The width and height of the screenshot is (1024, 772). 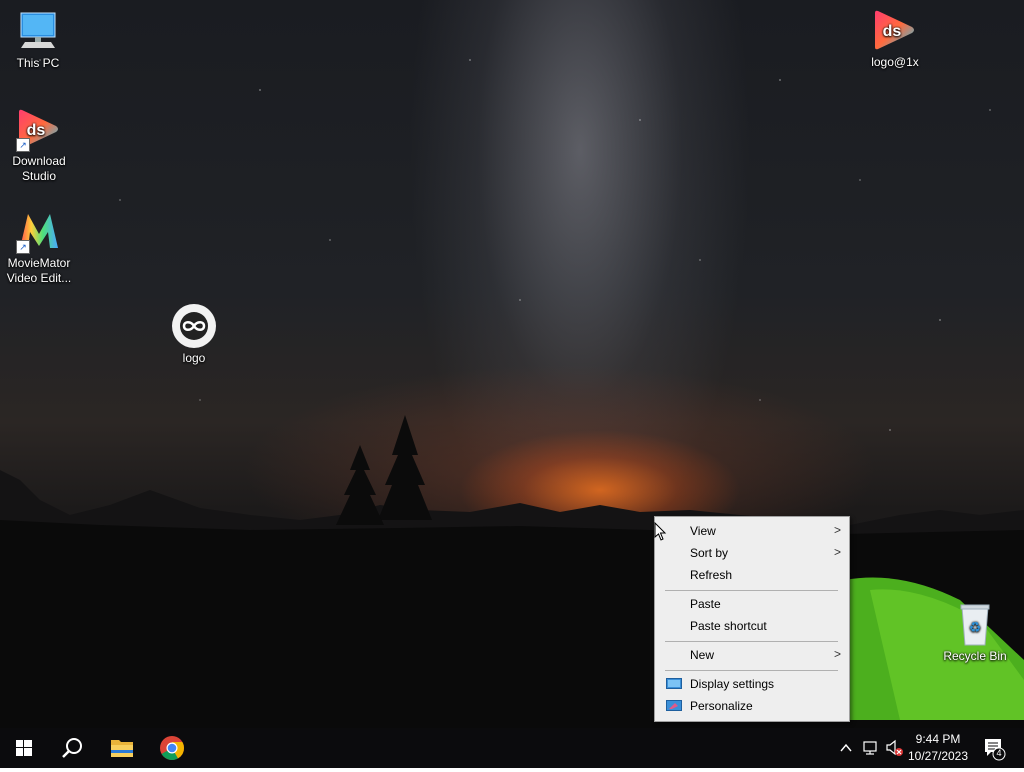 What do you see at coordinates (194, 358) in the screenshot?
I see `logo-label: logo` at bounding box center [194, 358].